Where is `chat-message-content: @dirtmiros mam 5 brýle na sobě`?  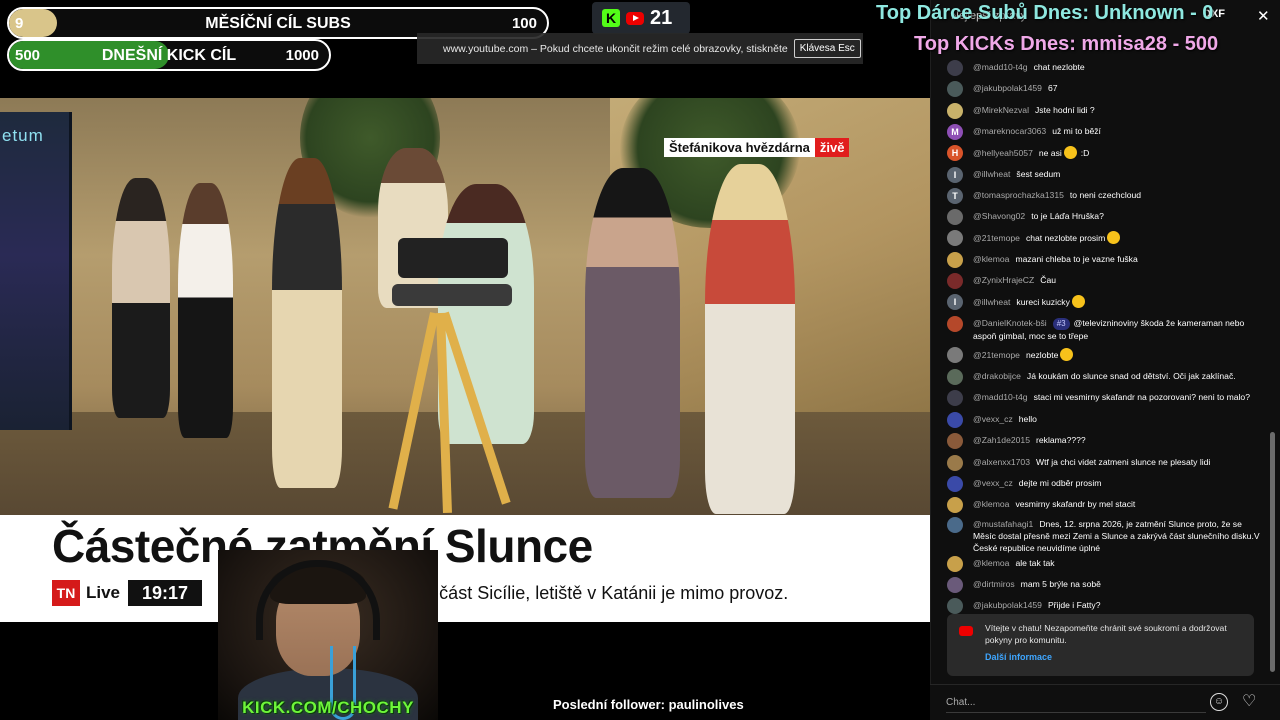 chat-message-content: @dirtmiros mam 5 brýle na sobě is located at coordinates (1037, 584).